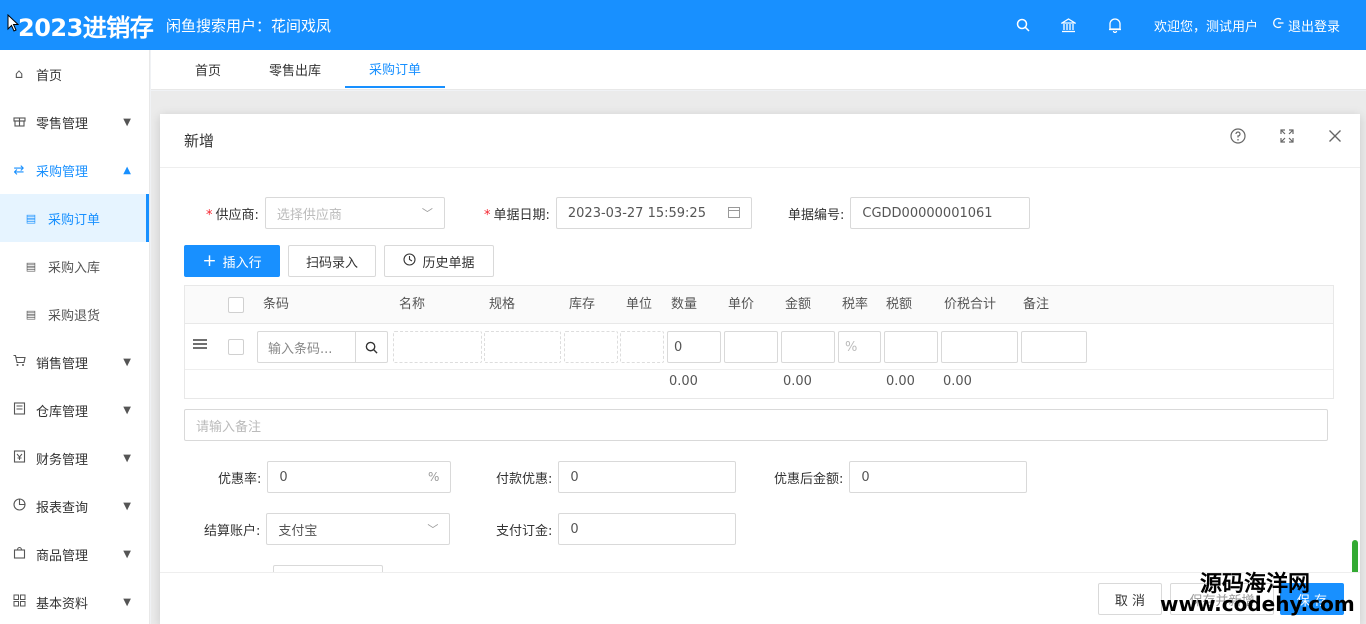  Describe the element at coordinates (410, 261) in the screenshot. I see `history-icon` at that location.